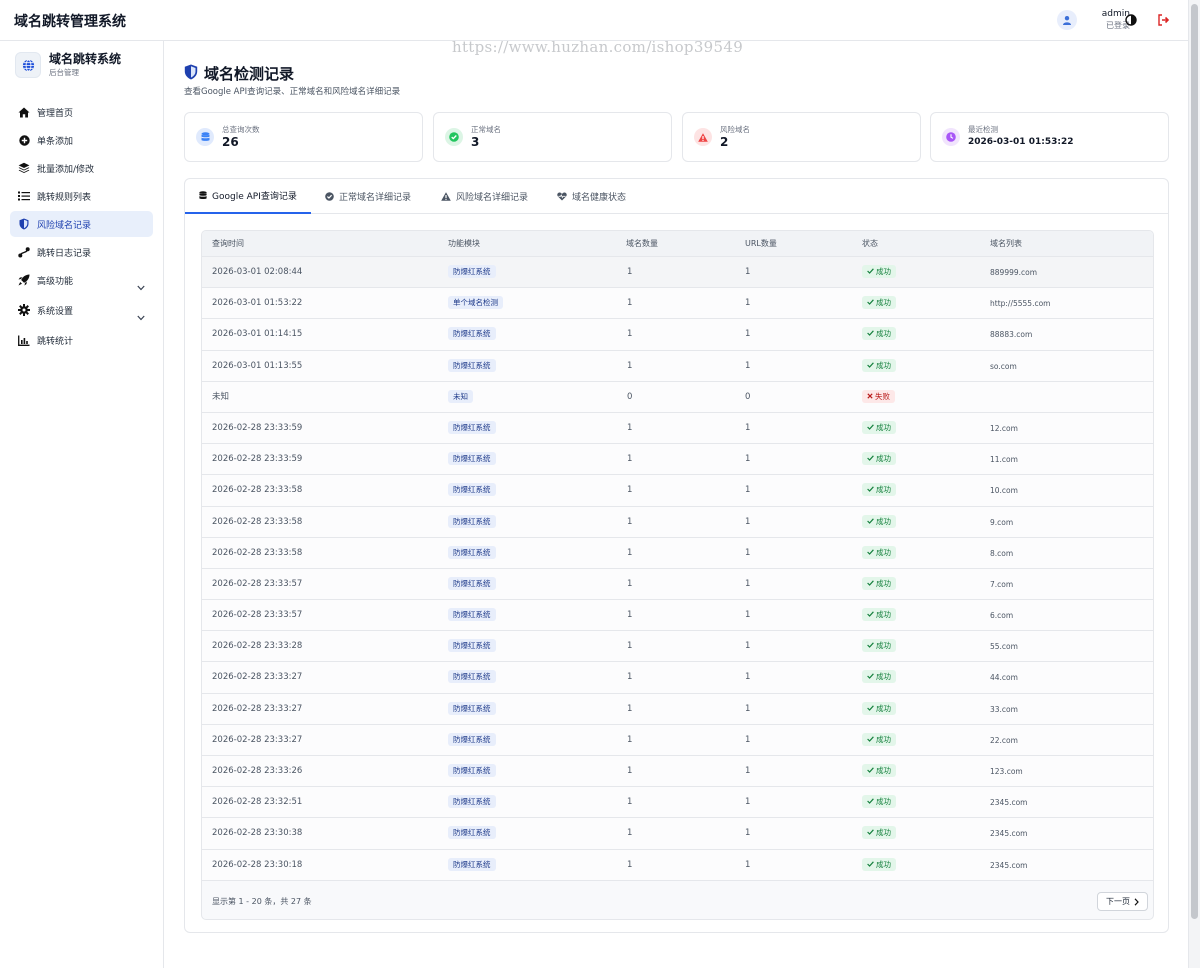  Describe the element at coordinates (1004, 740) in the screenshot. I see `list-cell: 22.com` at that location.